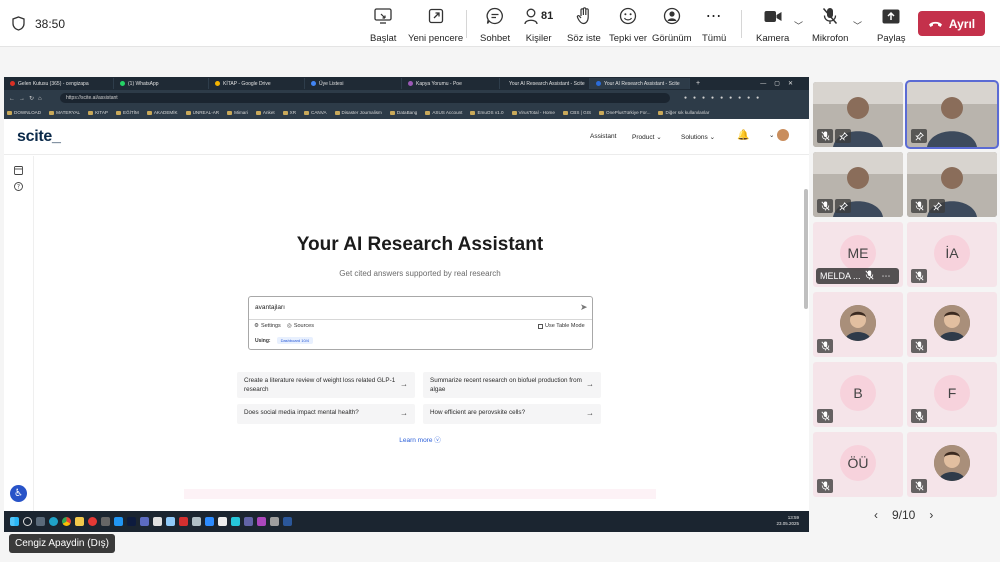 The height and width of the screenshot is (562, 1000). What do you see at coordinates (39, 137) in the screenshot?
I see `scite-logo: scite_` at bounding box center [39, 137].